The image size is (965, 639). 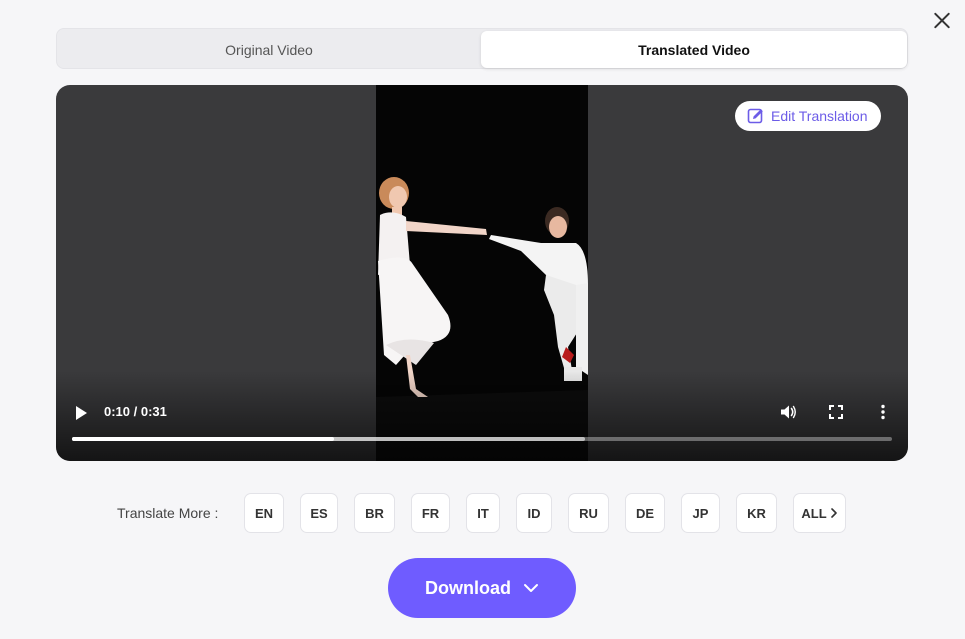 I want to click on close-icon, so click(x=942, y=20).